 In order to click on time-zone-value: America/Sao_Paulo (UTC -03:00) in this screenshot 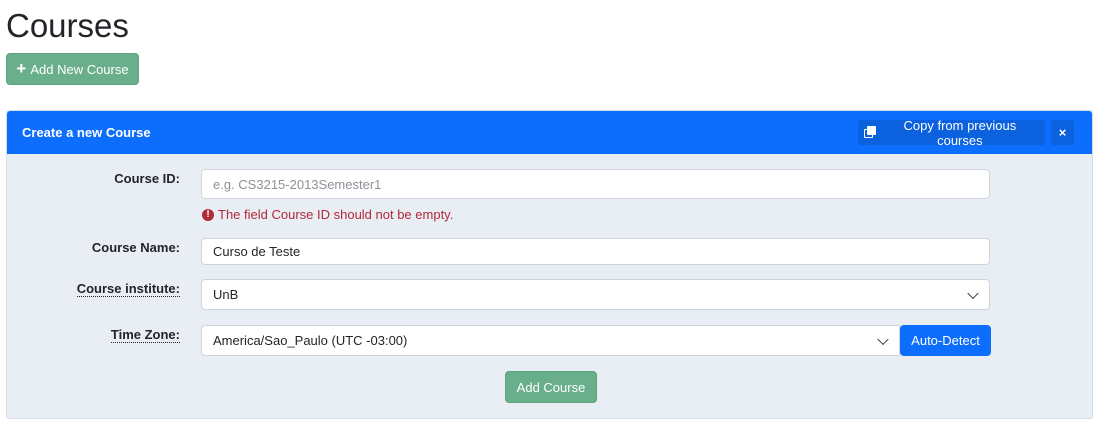, I will do `click(310, 340)`.